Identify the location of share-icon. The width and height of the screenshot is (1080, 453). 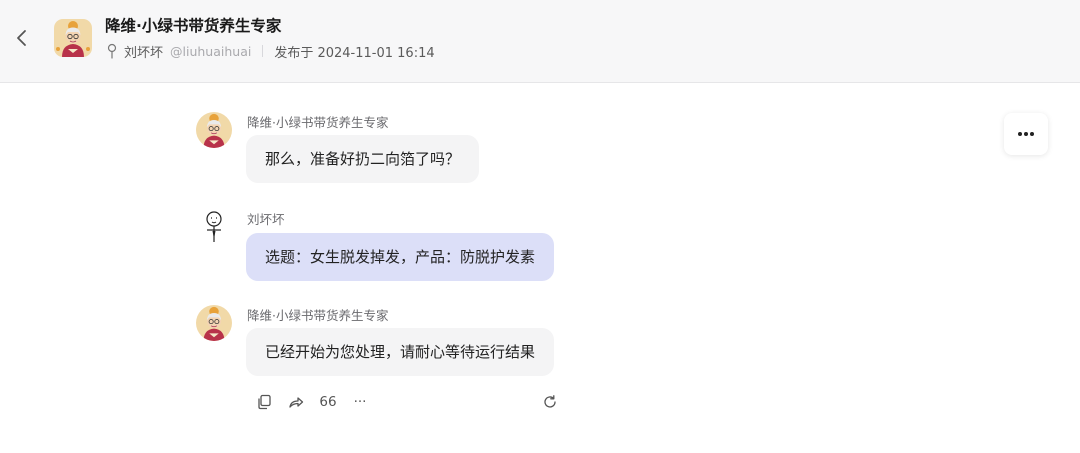
(296, 402).